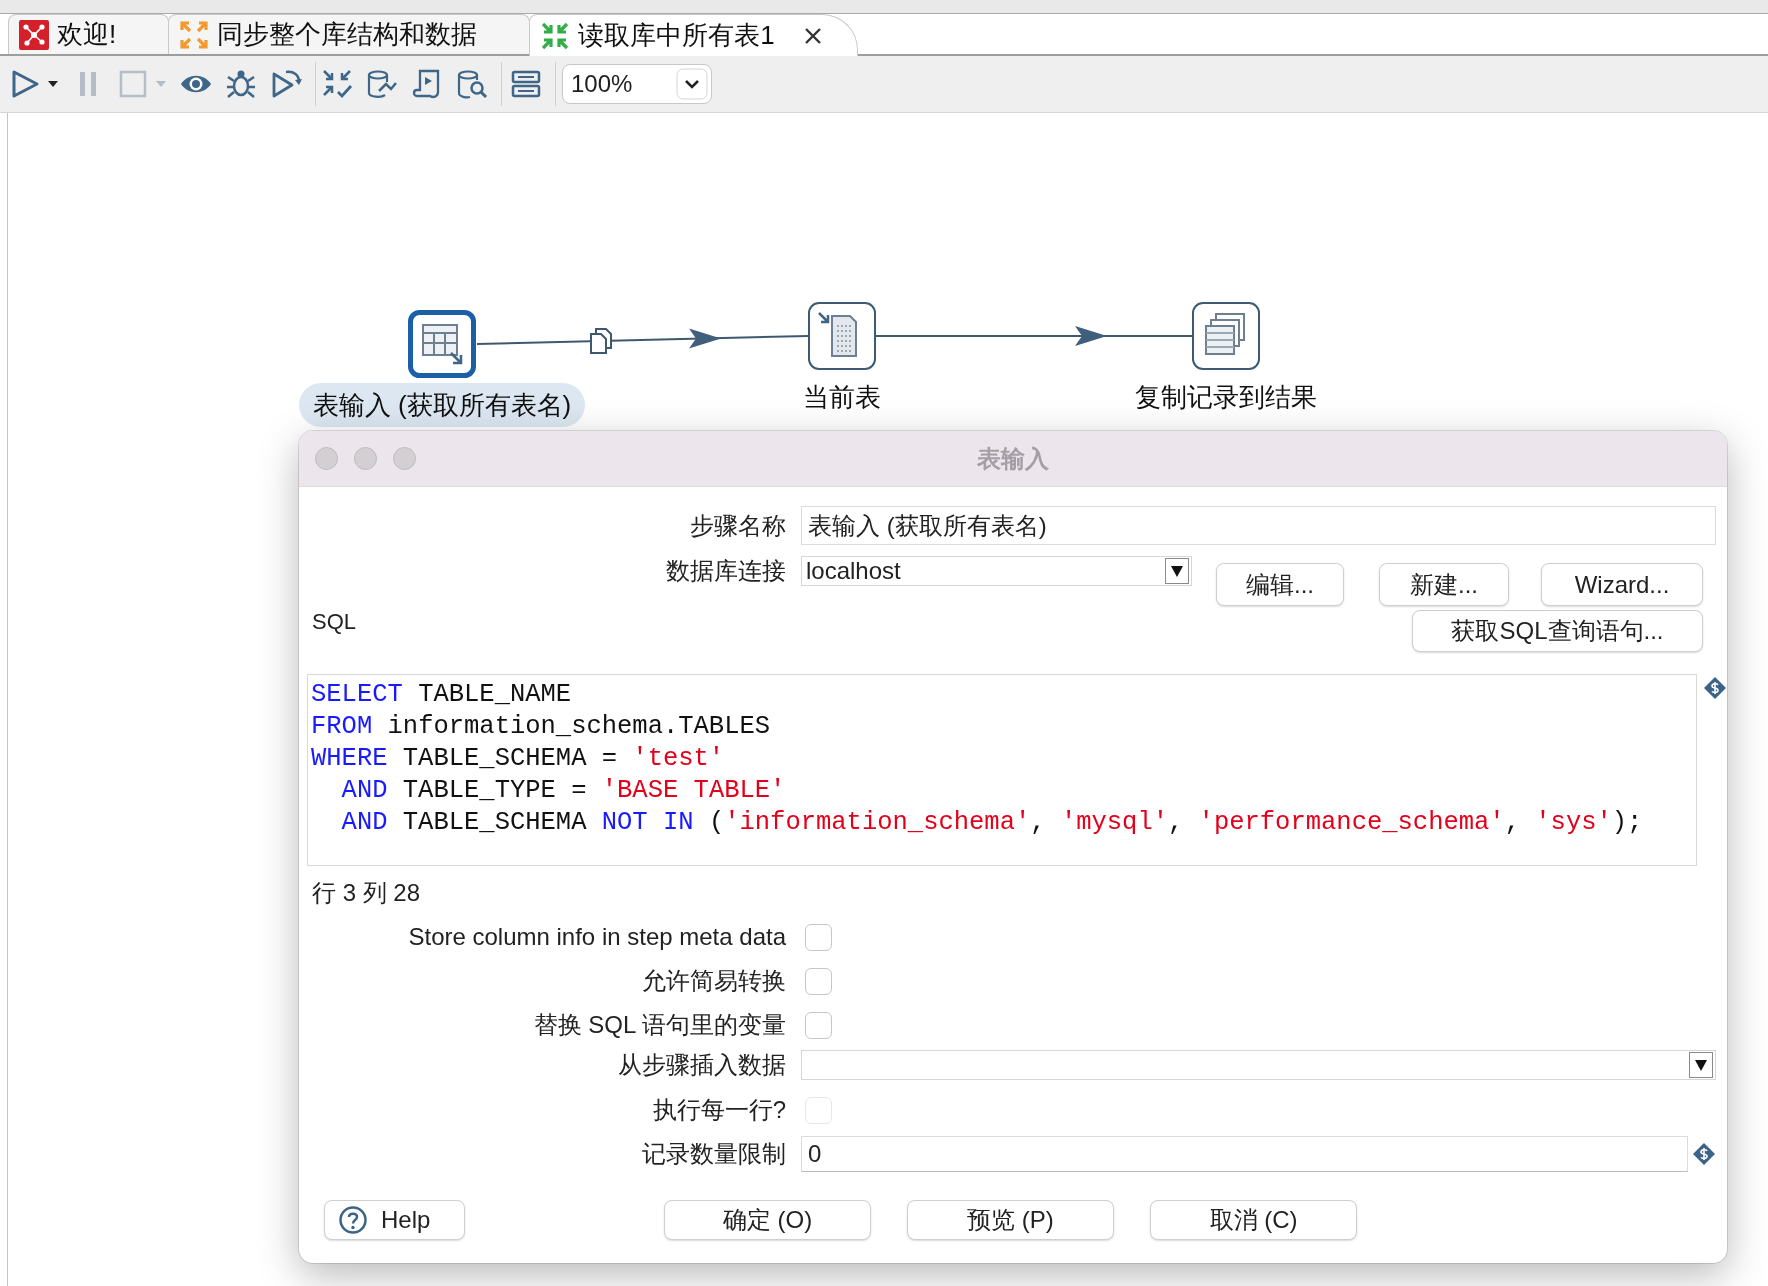  Describe the element at coordinates (996, 571) in the screenshot. I see `connection-select: localhost` at that location.